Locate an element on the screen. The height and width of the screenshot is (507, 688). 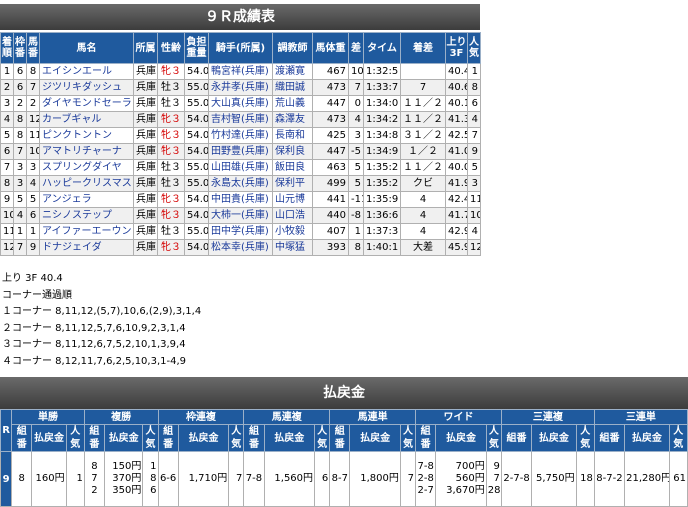
cell-horse-name: ニシノステップ is located at coordinates (86, 215).